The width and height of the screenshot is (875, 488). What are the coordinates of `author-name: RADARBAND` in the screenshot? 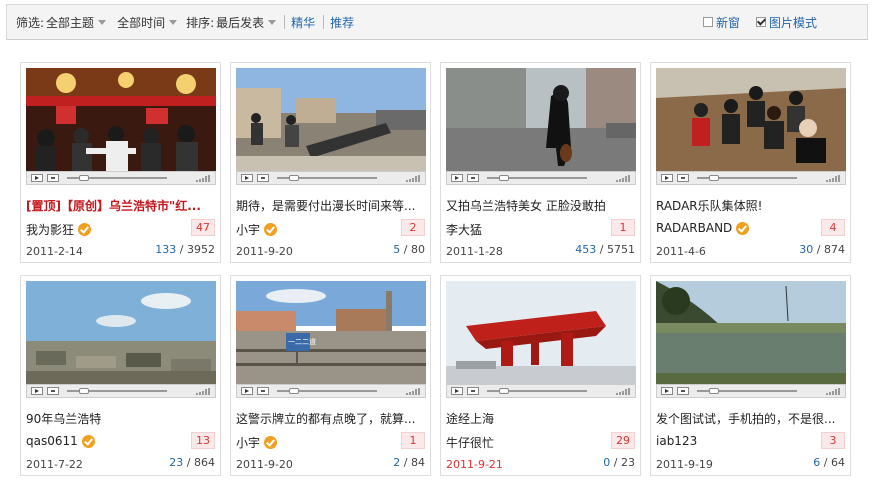 It's located at (694, 228).